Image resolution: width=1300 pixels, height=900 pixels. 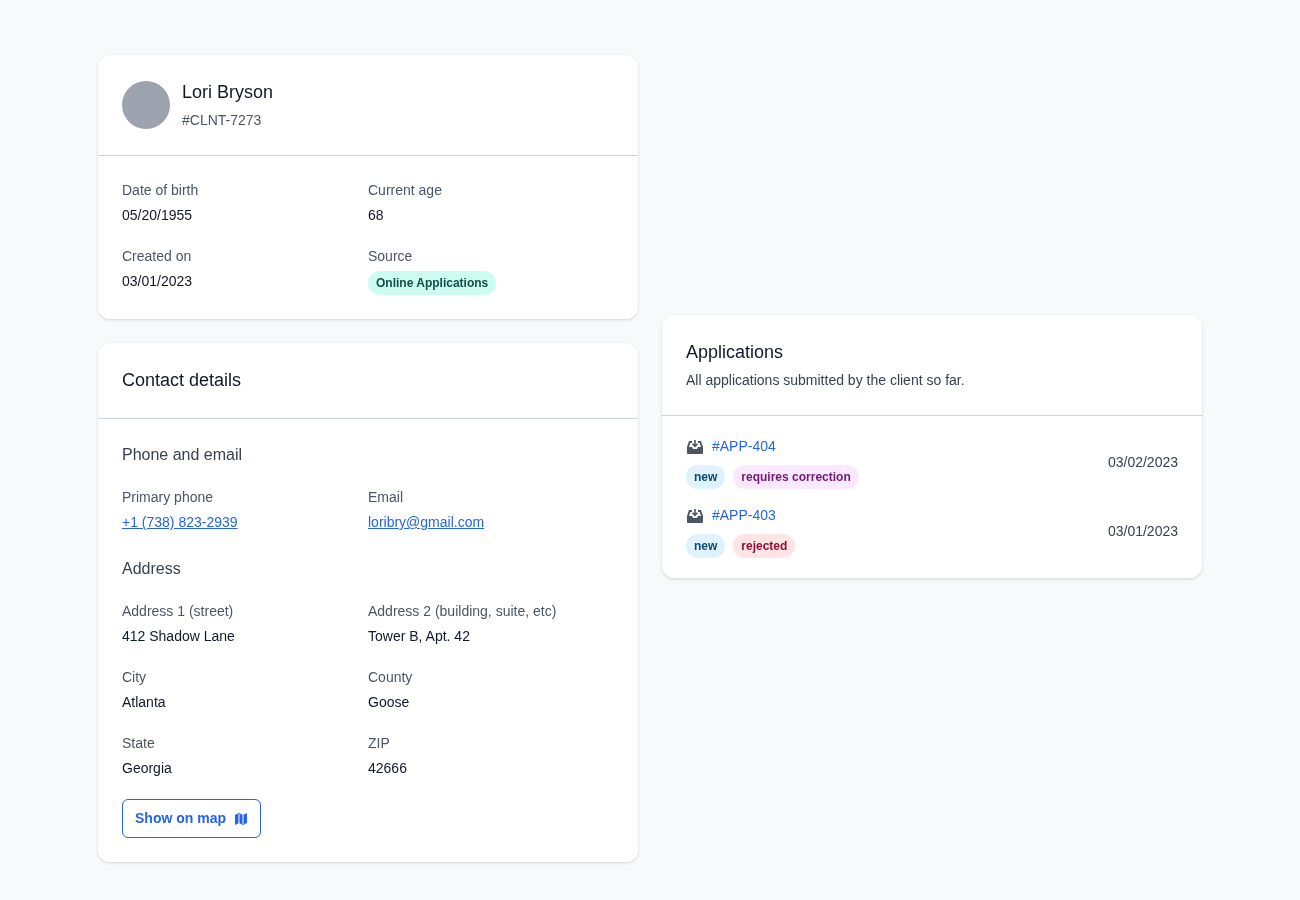 I want to click on status-tag: requires correction, so click(x=796, y=477).